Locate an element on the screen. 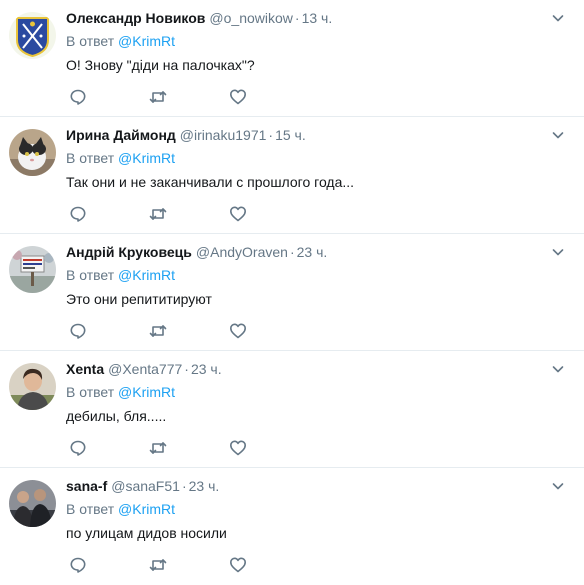  tweet-time: 15 ч. is located at coordinates (290, 135).